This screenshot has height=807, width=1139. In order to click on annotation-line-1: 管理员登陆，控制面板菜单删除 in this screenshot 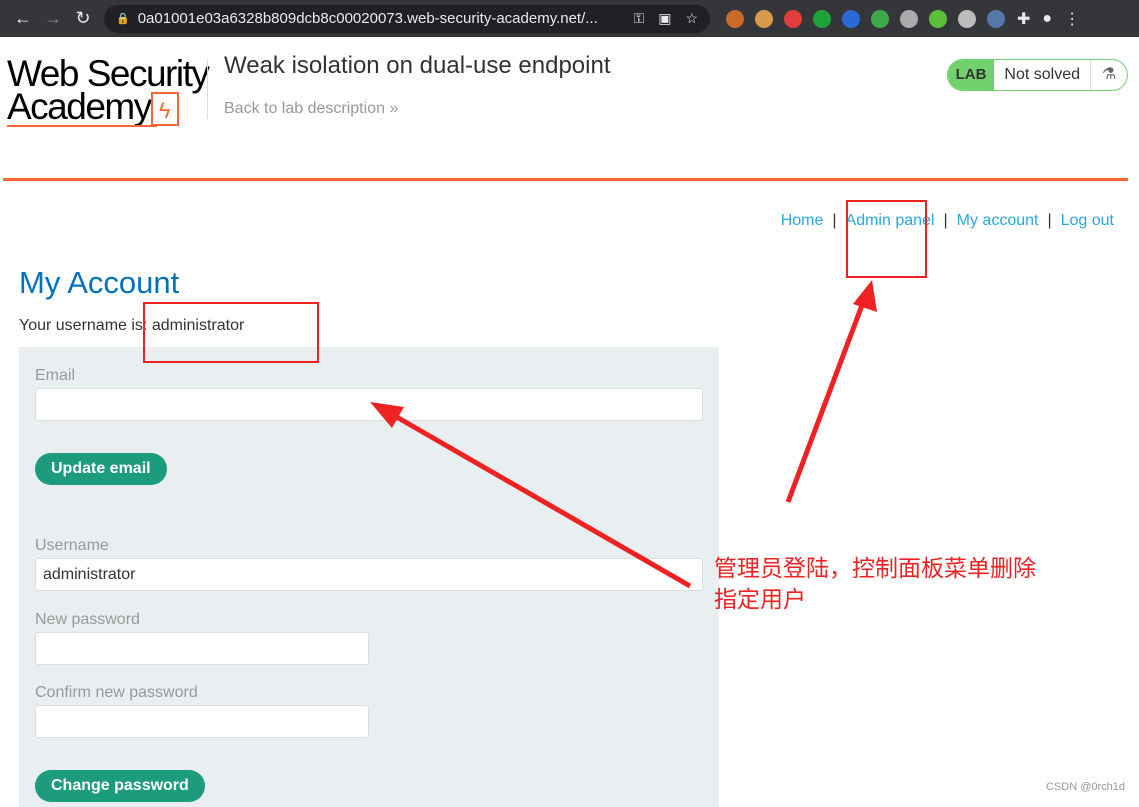, I will do `click(875, 568)`.